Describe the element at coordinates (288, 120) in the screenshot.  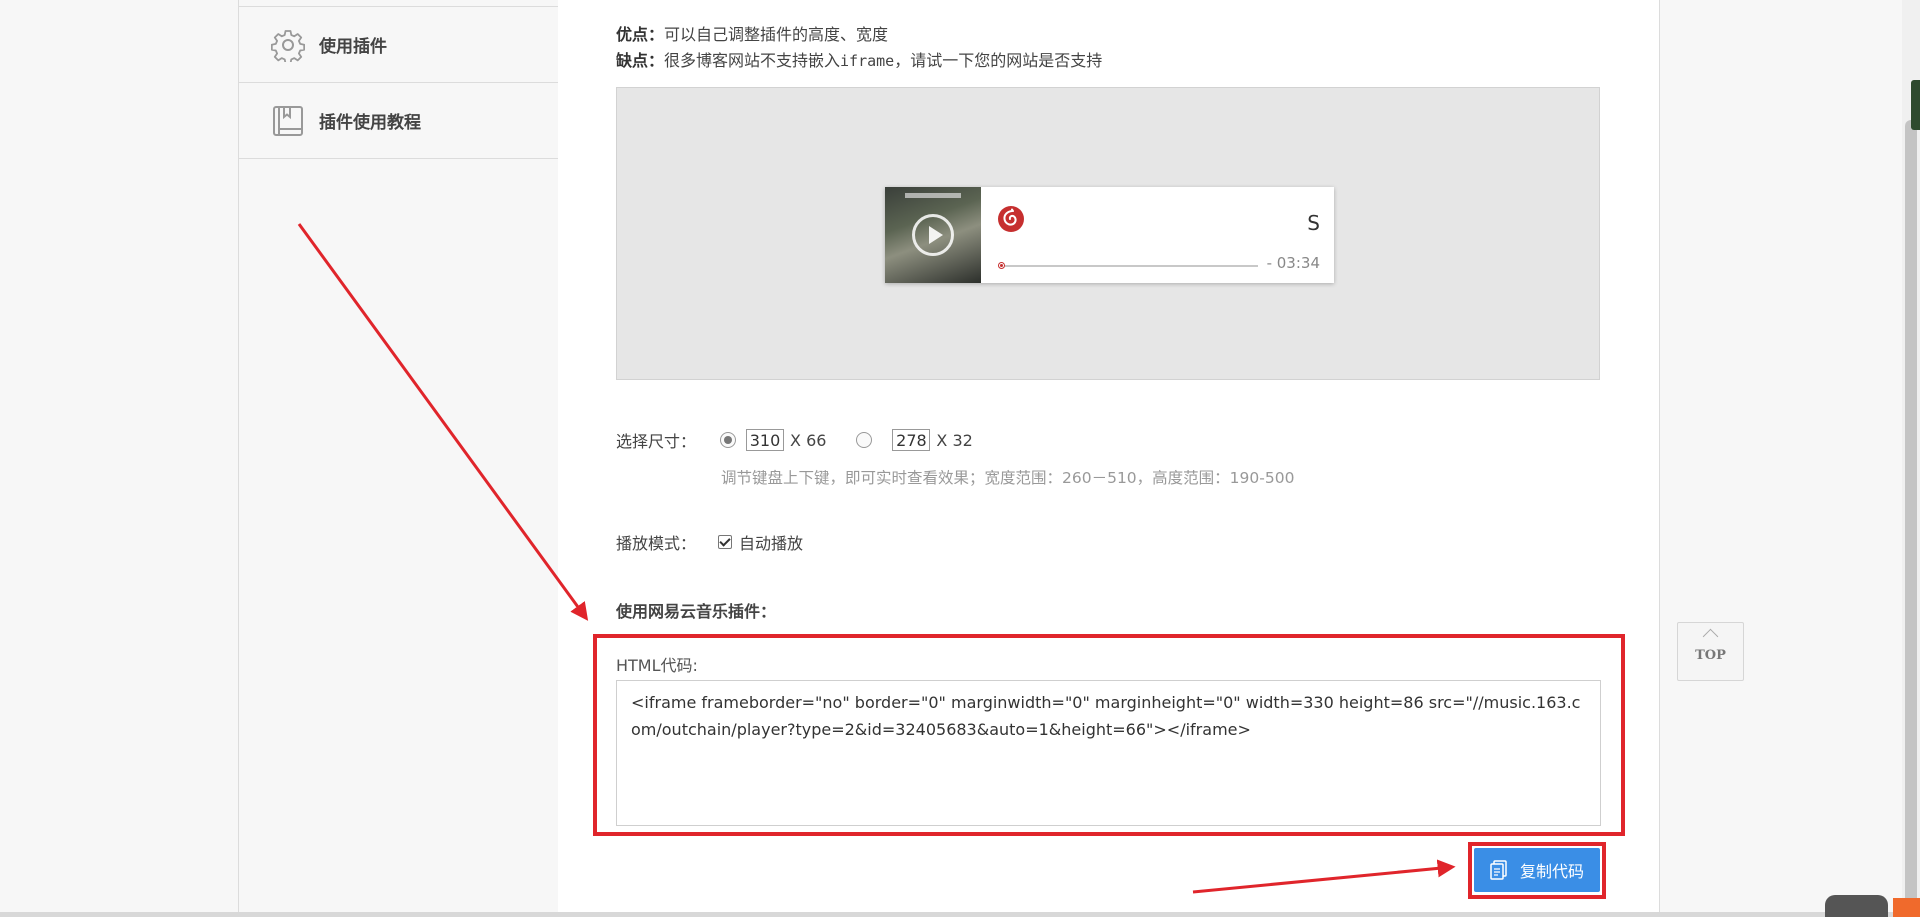
I see `book-icon` at that location.